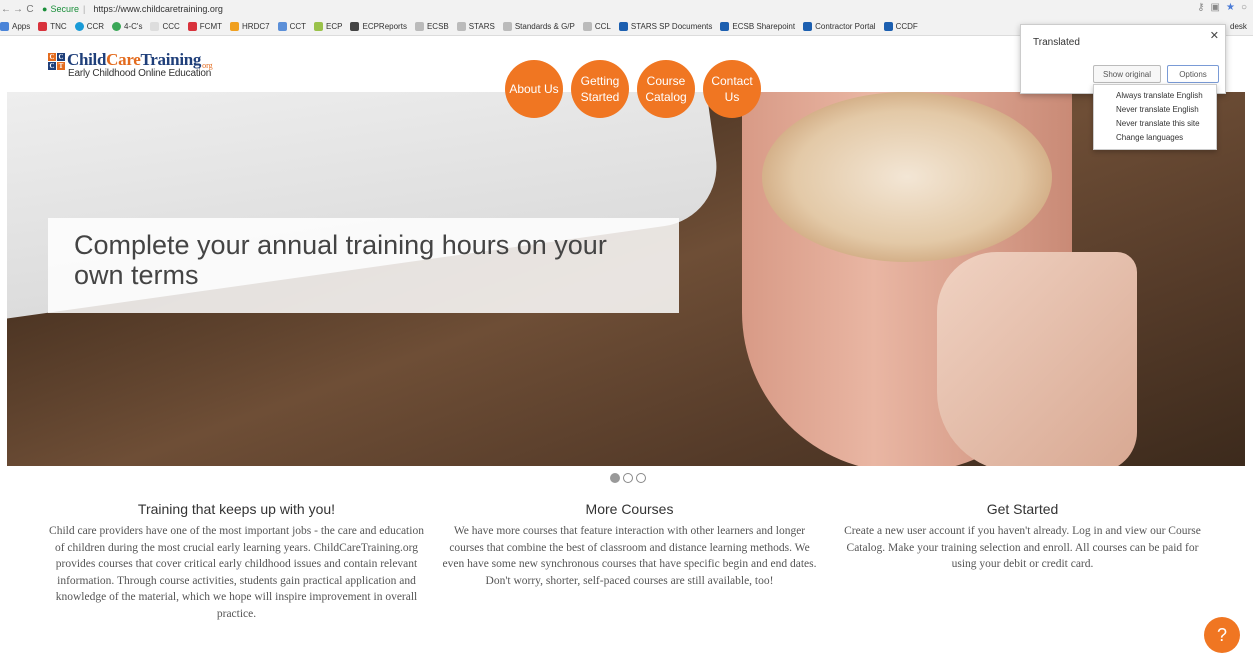 The height and width of the screenshot is (656, 1253). Describe the element at coordinates (1222, 635) in the screenshot. I see `help-button: ?` at that location.